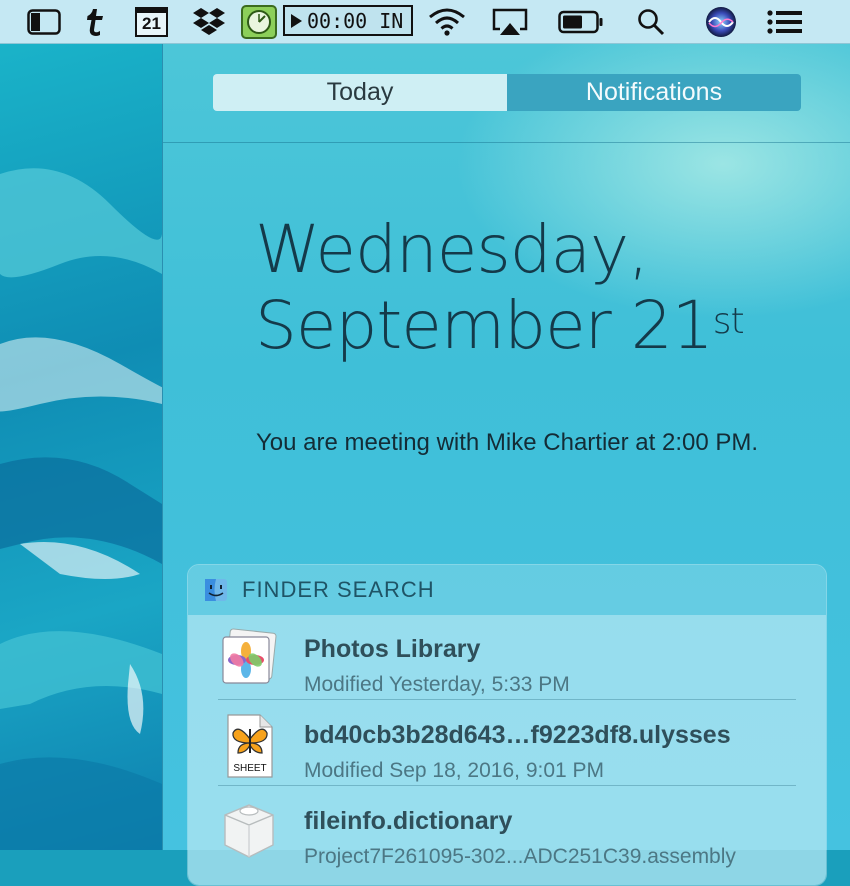 The image size is (850, 886). Describe the element at coordinates (392, 649) in the screenshot. I see `result-name: Photos Library` at that location.